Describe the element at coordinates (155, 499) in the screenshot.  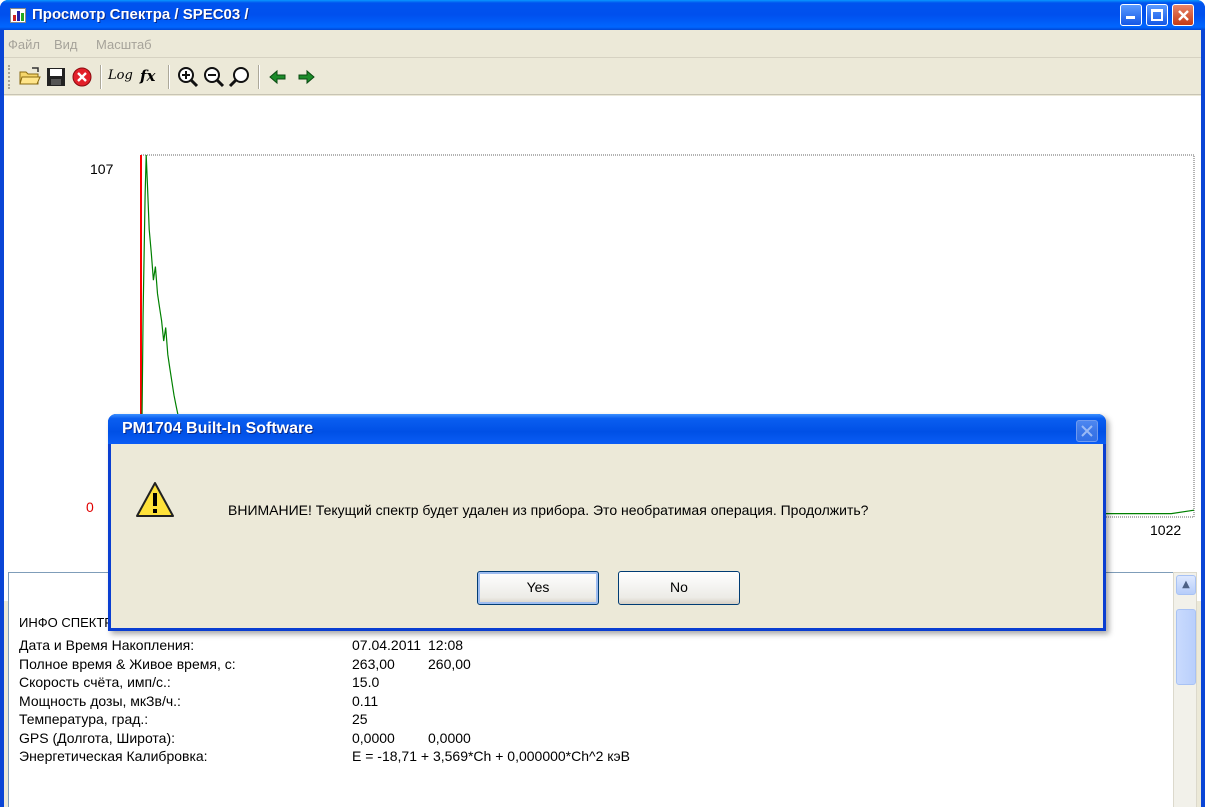
I see `warning-icon` at that location.